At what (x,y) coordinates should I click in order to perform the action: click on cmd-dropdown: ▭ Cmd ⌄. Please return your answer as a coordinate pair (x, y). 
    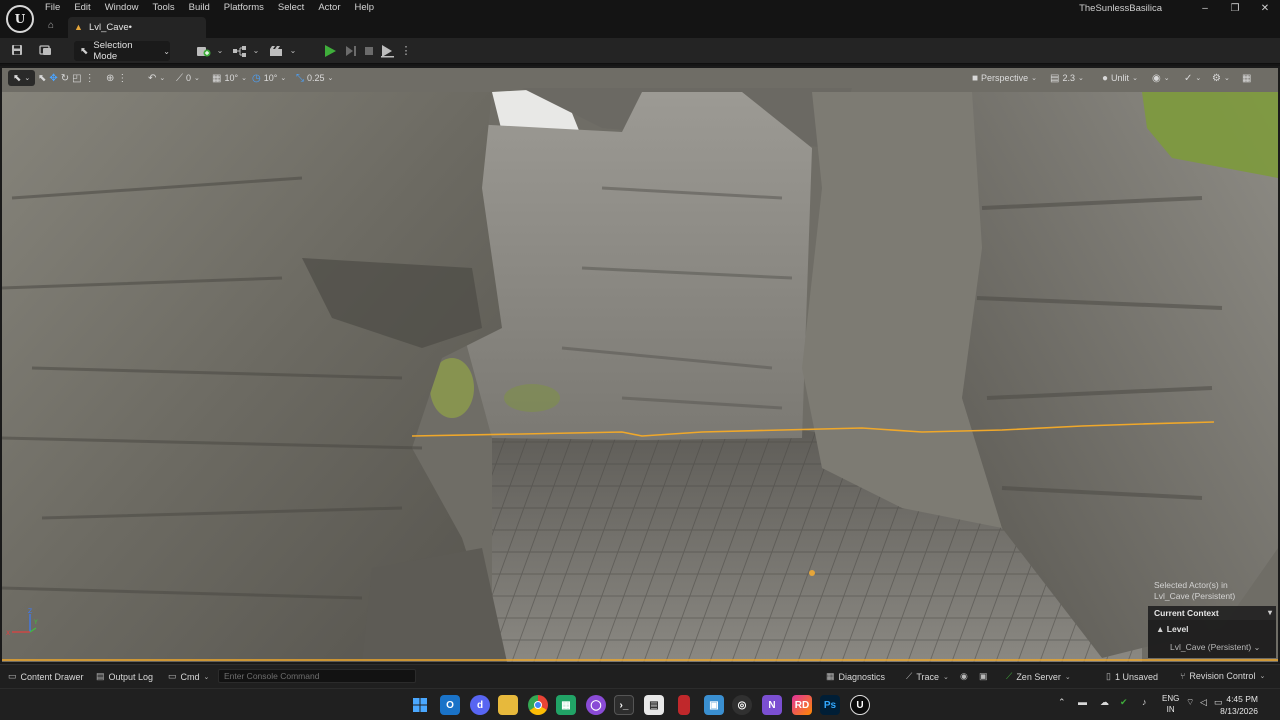
    Looking at the image, I should click on (188, 676).